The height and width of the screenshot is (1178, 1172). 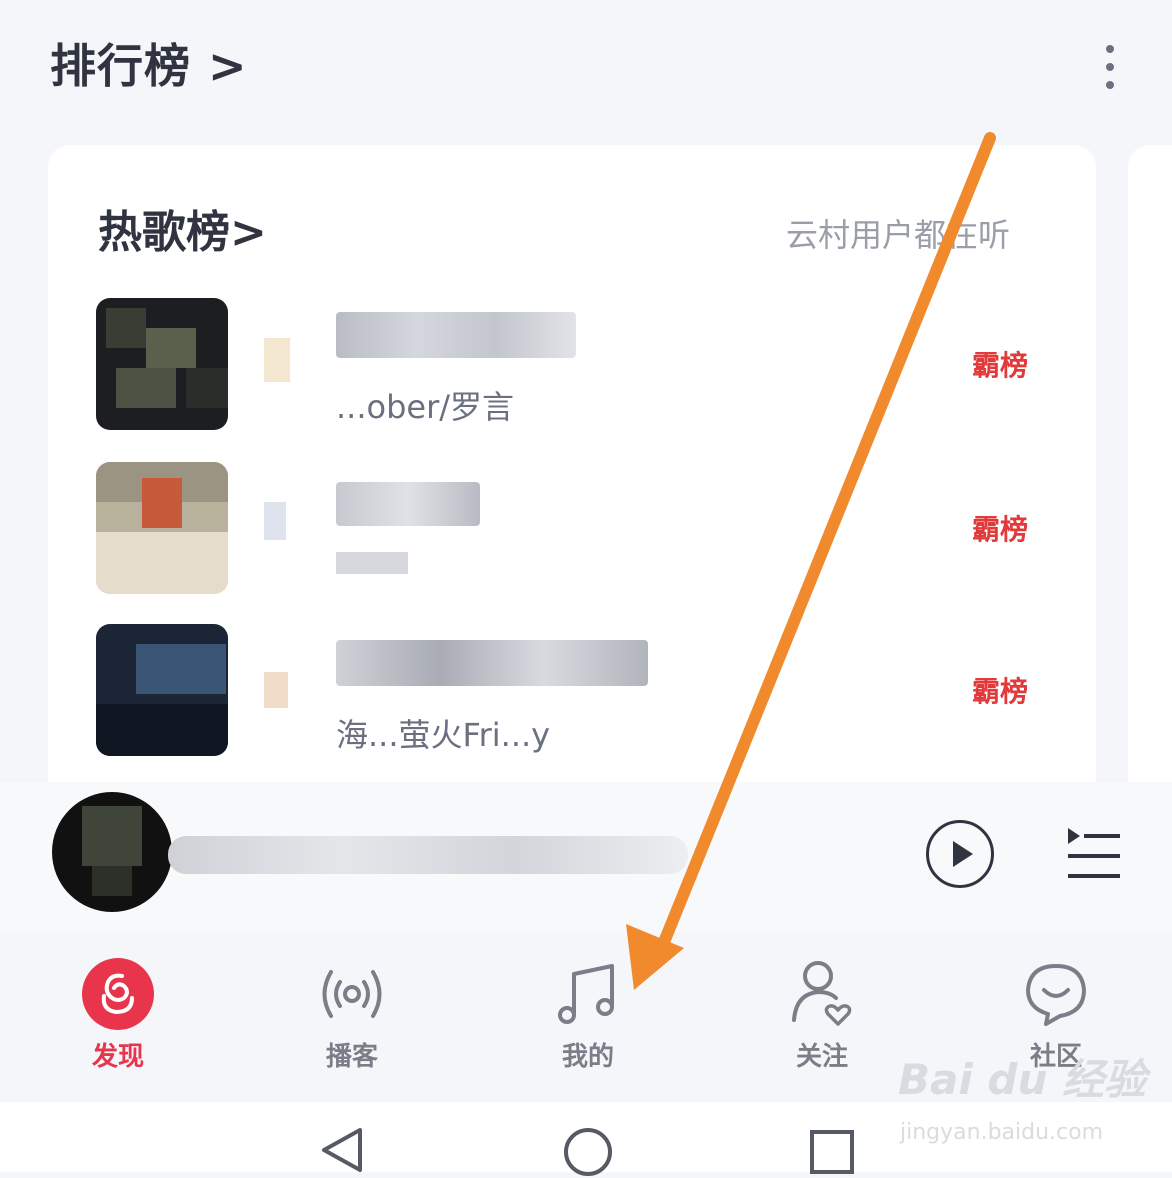 I want to click on song-artist: ...ober/罗言, so click(x=425, y=407).